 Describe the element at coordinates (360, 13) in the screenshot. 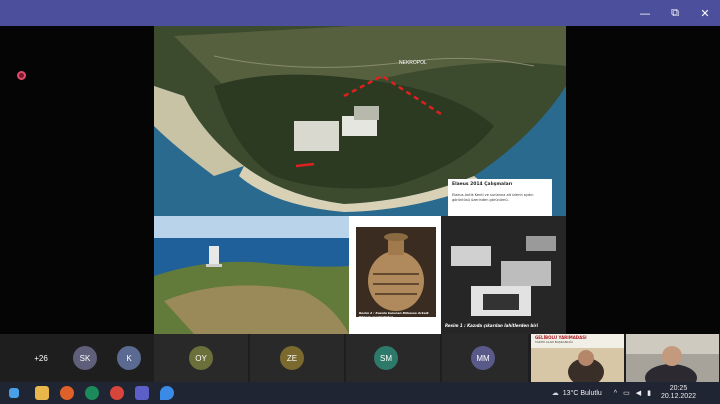

I see `title-bar: — ⧉ ✕` at that location.